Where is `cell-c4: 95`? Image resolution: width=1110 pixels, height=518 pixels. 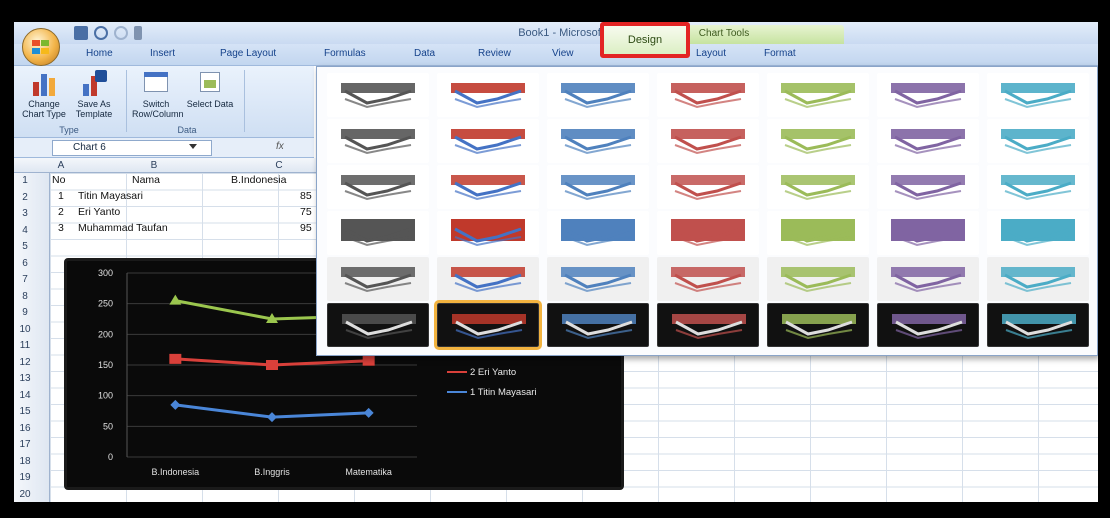 cell-c4: 95 is located at coordinates (306, 228).